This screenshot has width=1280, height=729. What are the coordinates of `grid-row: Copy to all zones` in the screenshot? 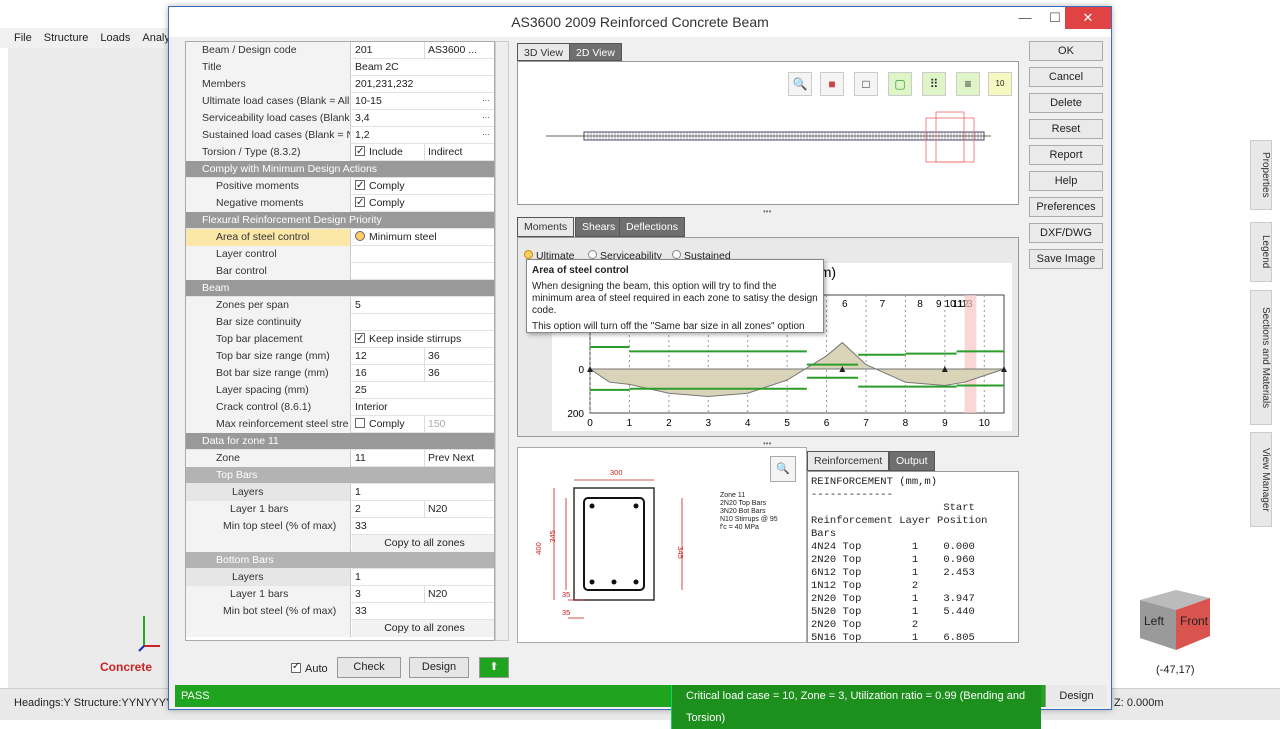 It's located at (340, 628).